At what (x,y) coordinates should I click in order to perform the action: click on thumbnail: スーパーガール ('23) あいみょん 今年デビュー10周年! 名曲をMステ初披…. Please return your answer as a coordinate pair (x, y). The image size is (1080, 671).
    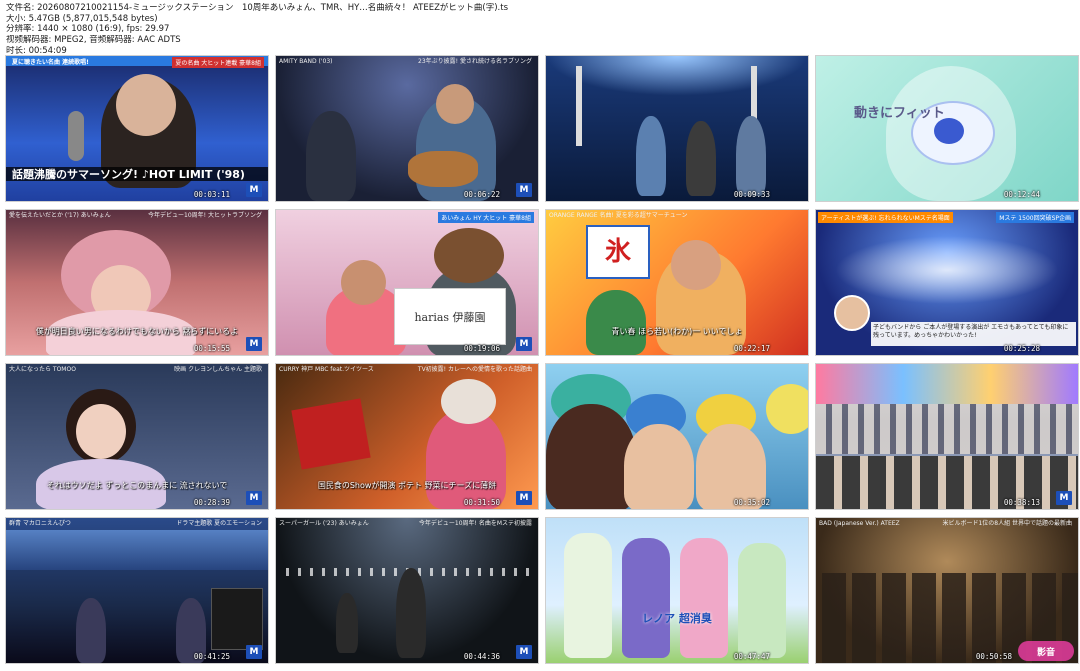
    Looking at the image, I should click on (407, 590).